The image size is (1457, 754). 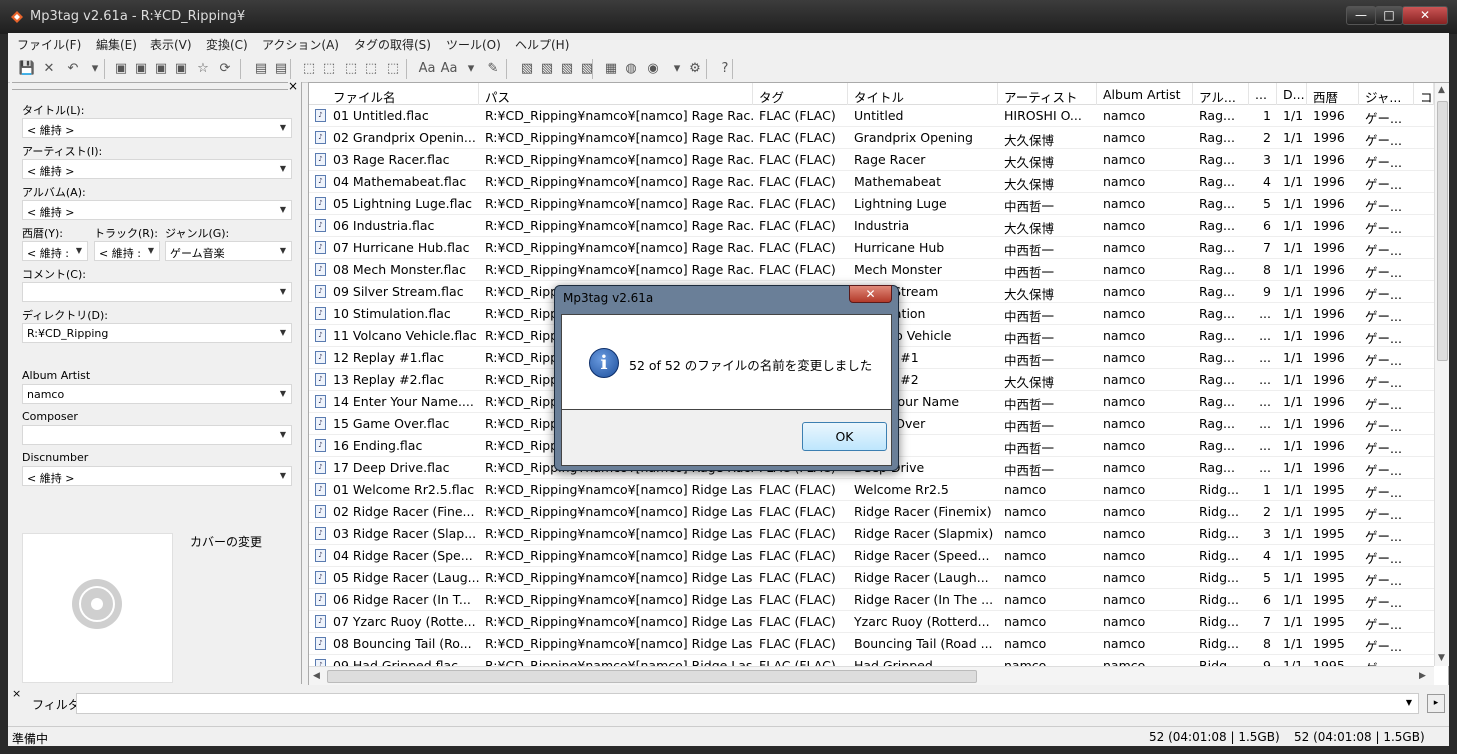 What do you see at coordinates (427, 69) in the screenshot?
I see `toolbar-button-17: Aa` at bounding box center [427, 69].